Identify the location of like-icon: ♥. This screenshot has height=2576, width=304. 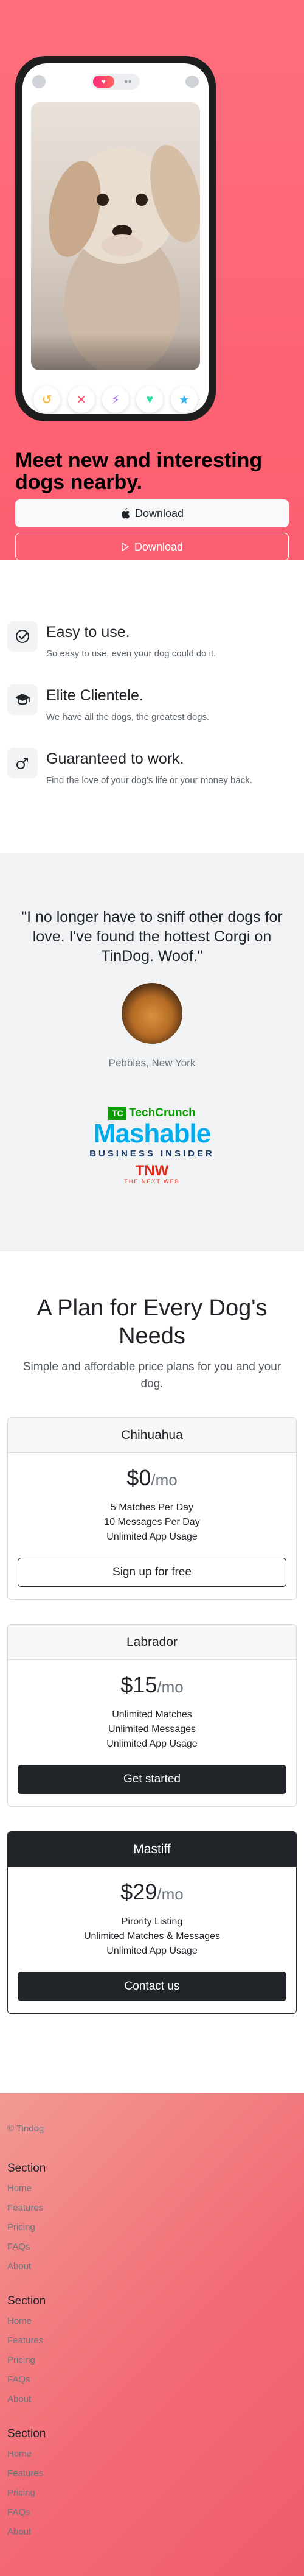
(150, 399).